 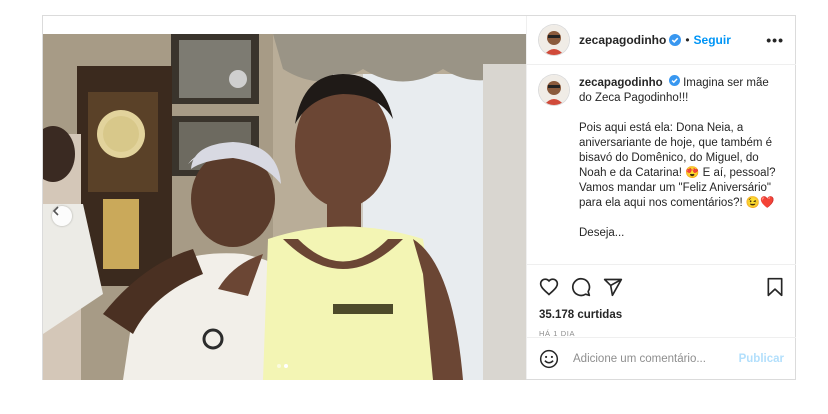 I want to click on carousel-indicator, so click(x=282, y=366).